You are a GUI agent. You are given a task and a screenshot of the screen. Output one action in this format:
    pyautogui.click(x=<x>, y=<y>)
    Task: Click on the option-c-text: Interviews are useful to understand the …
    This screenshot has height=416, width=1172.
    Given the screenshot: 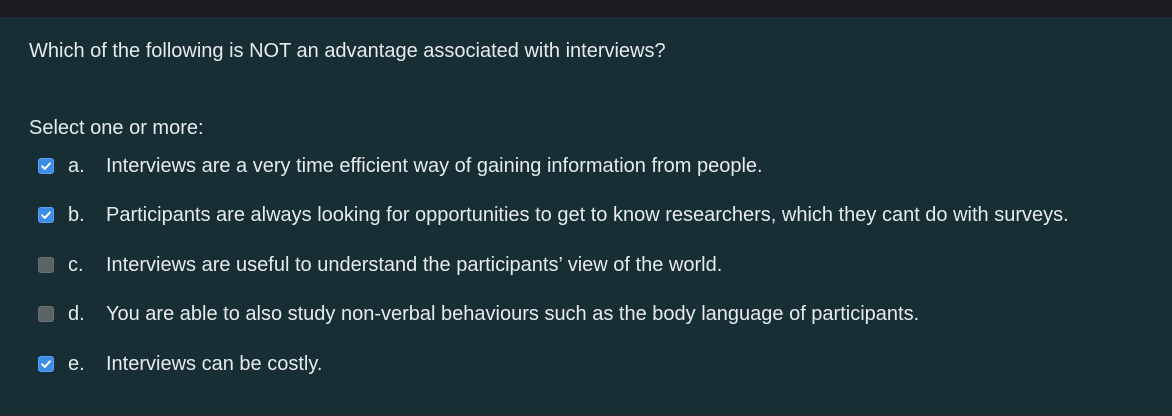 What is the action you would take?
    pyautogui.click(x=414, y=265)
    